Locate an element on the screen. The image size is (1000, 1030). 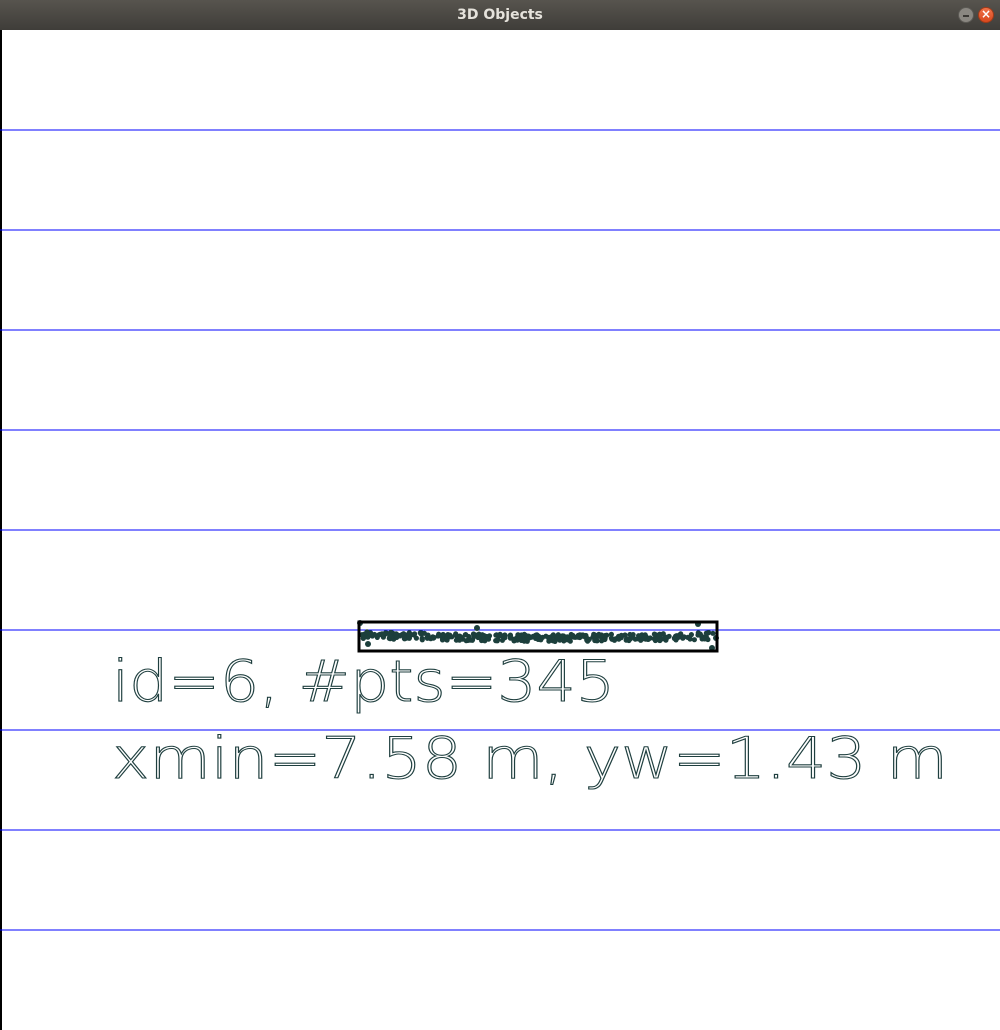
window-title: 3D Objects is located at coordinates (500, 15).